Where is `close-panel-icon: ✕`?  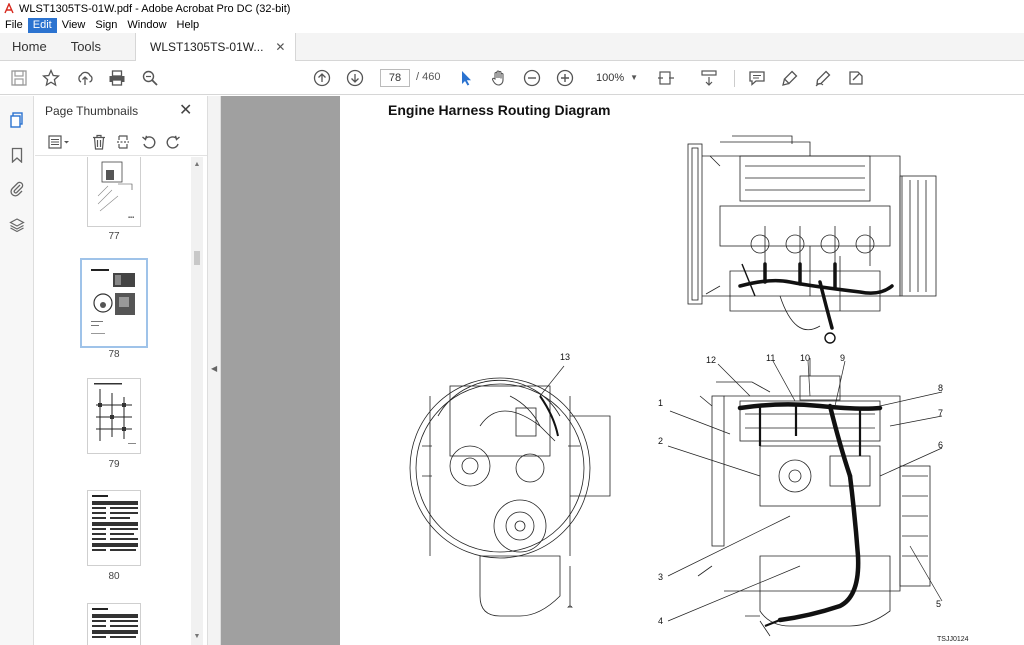
close-panel-icon: ✕ is located at coordinates (185, 110).